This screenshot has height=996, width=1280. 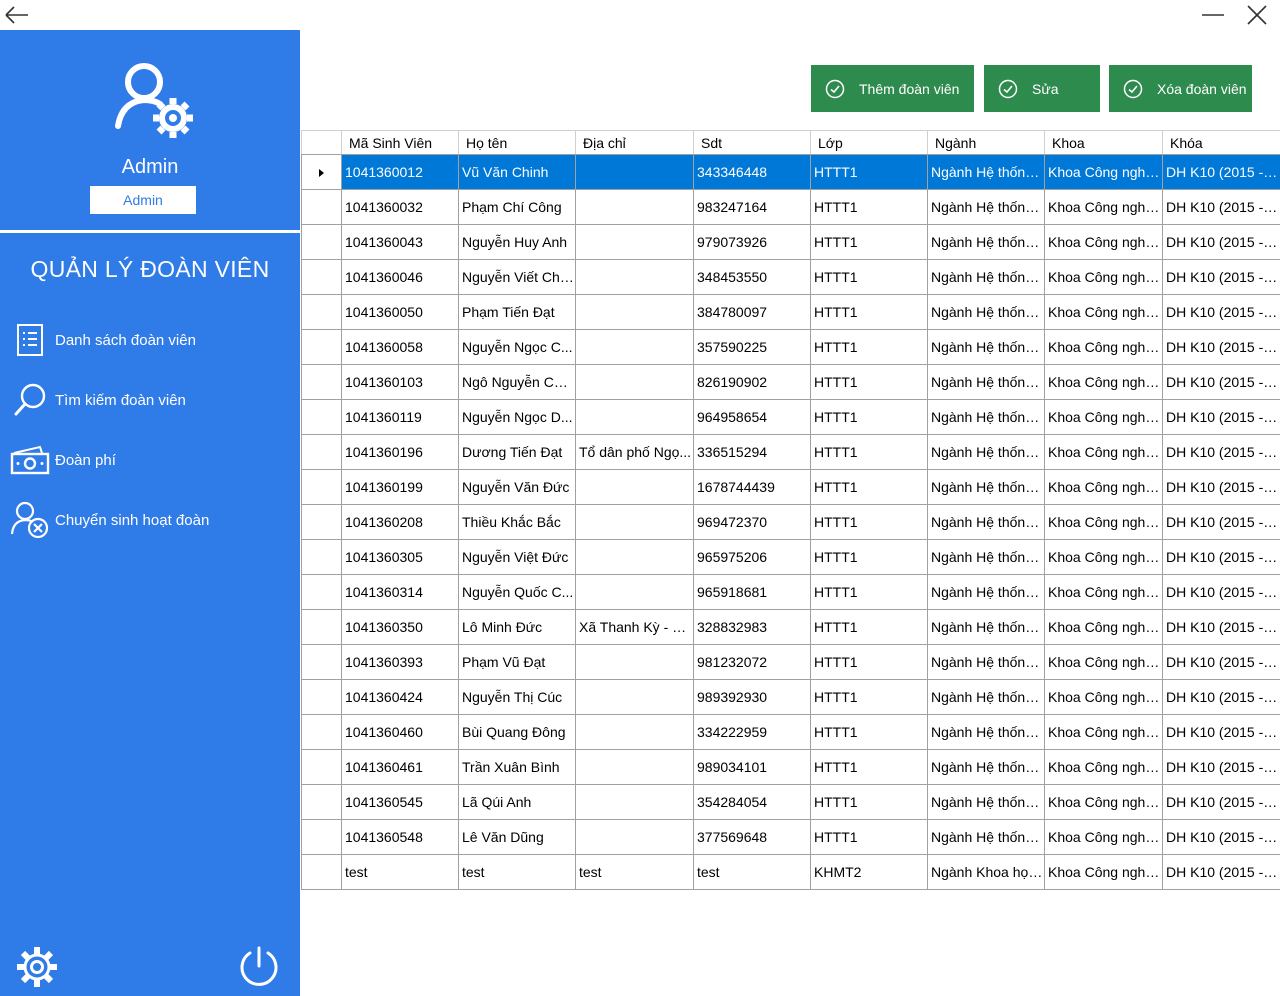 What do you see at coordinates (400, 557) in the screenshot?
I see `table-cell: 1041360305` at bounding box center [400, 557].